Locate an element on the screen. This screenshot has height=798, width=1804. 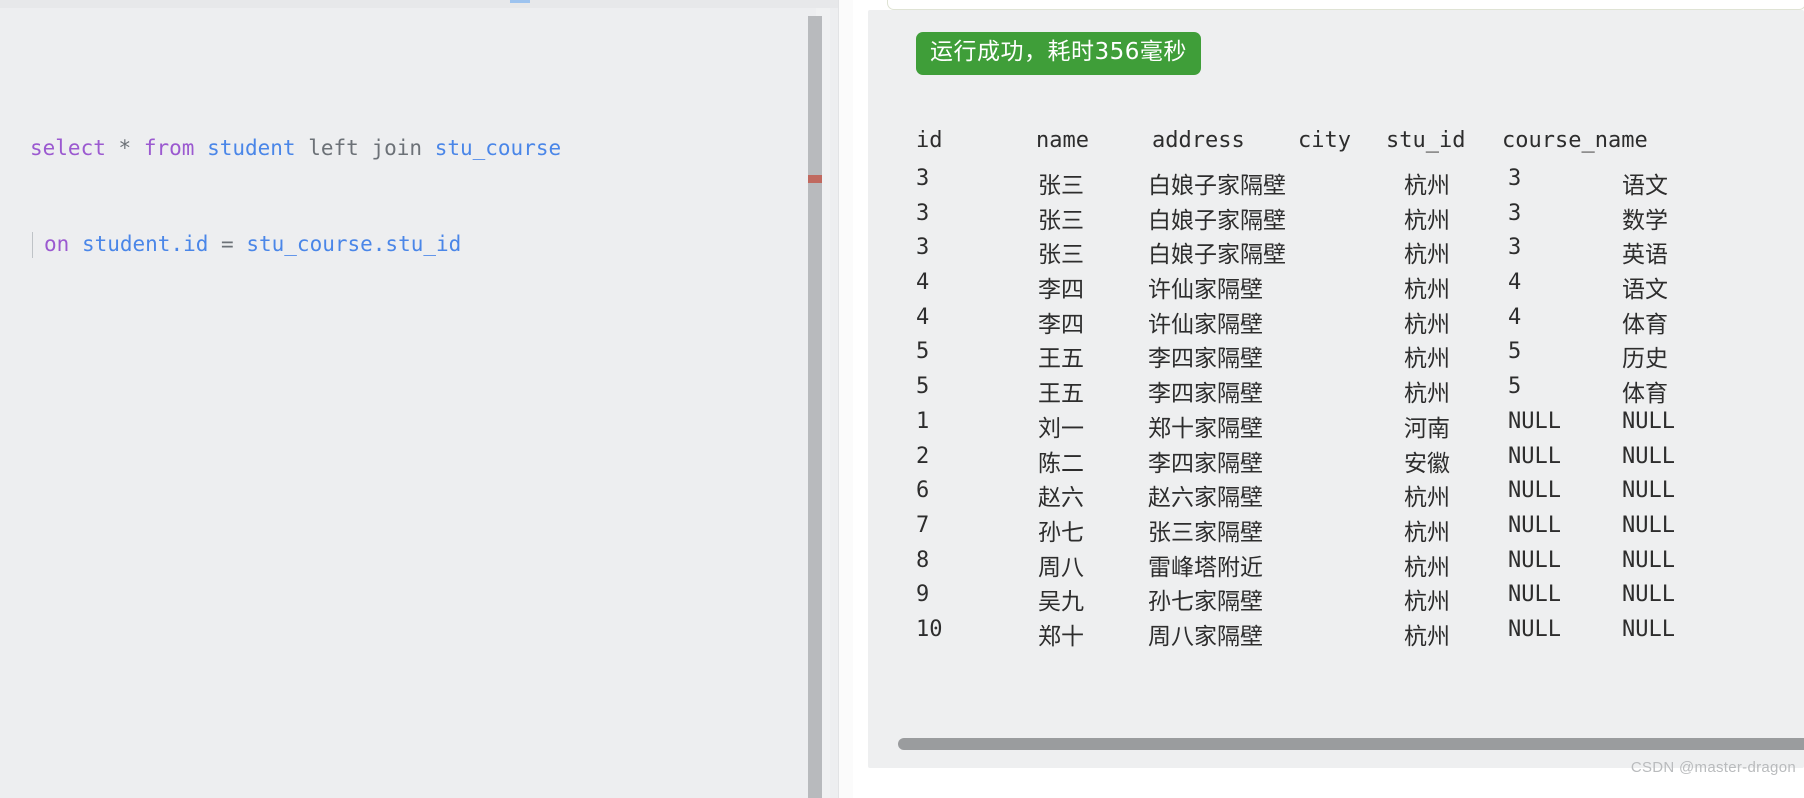
cell-name: 吴九 is located at coordinates (1061, 599).